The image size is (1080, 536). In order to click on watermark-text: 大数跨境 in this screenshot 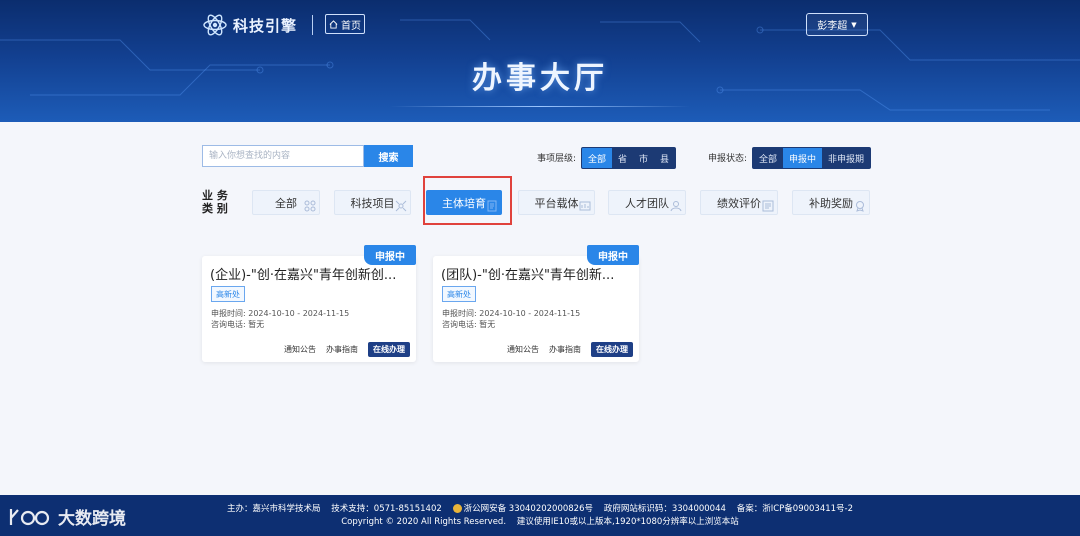, I will do `click(92, 519)`.